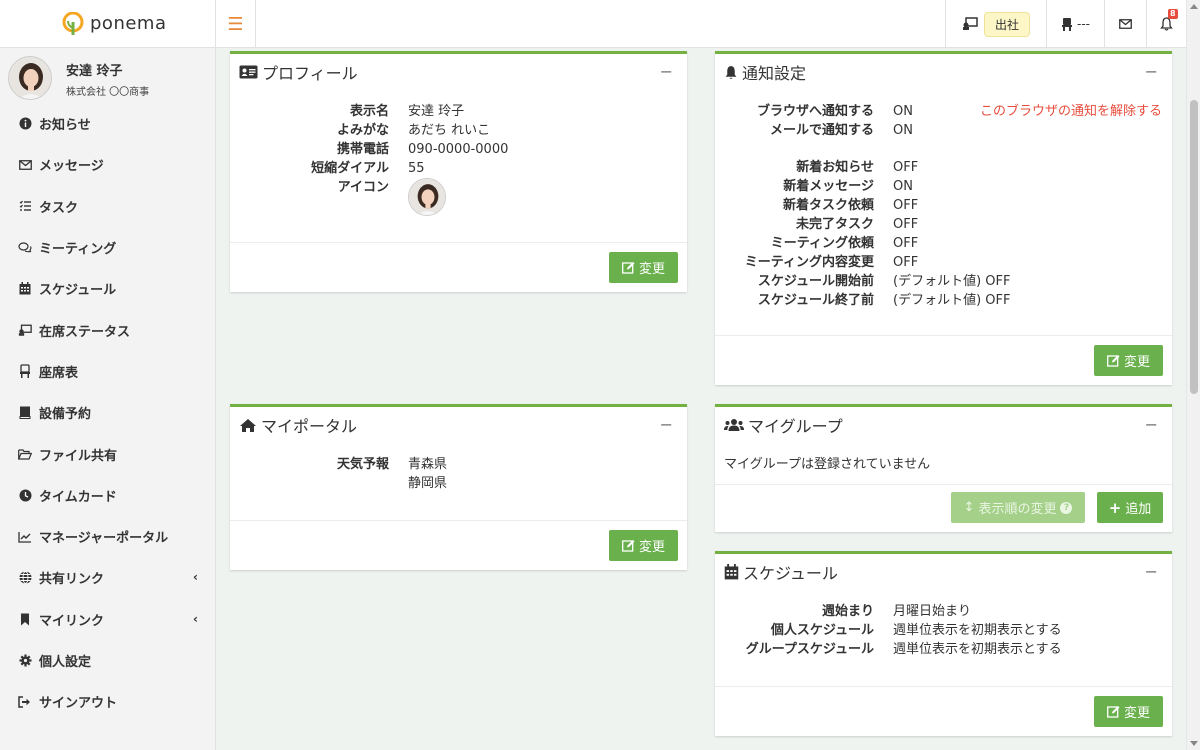 This screenshot has width=1200, height=750. What do you see at coordinates (1136, 713) in the screenshot?
I see `button-label: 変更` at bounding box center [1136, 713].